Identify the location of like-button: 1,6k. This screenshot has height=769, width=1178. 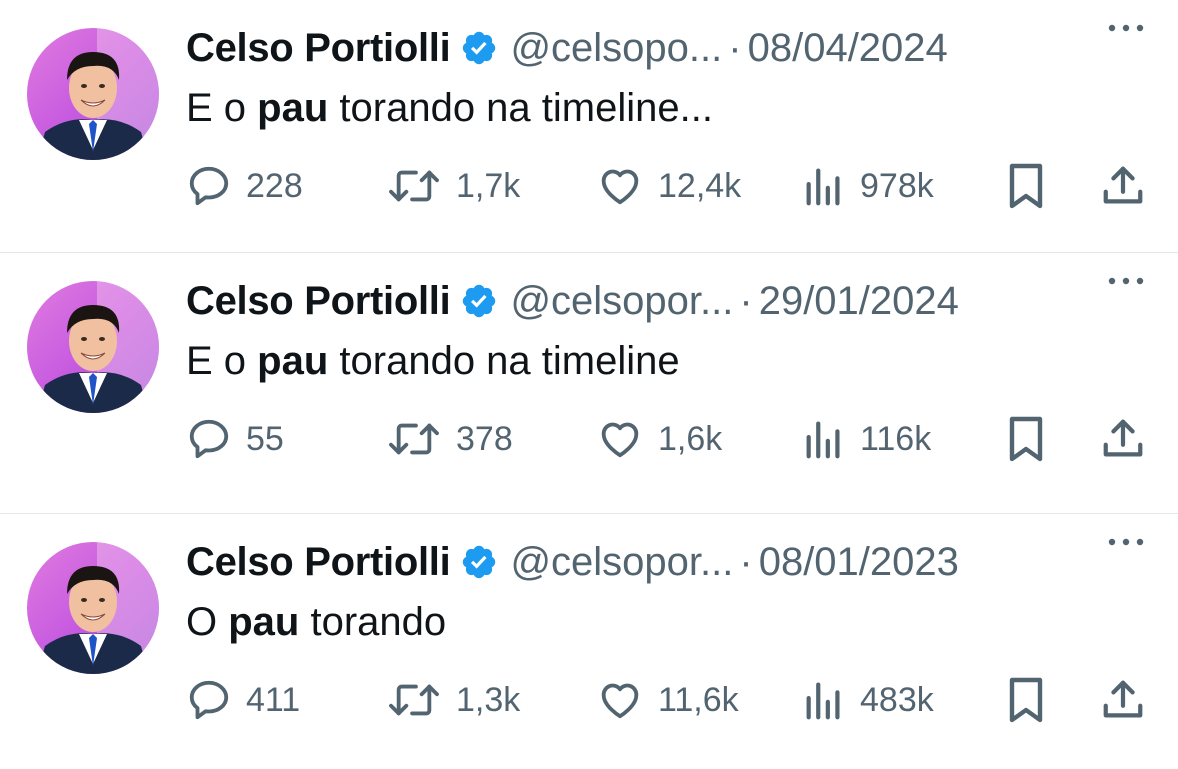
(659, 439).